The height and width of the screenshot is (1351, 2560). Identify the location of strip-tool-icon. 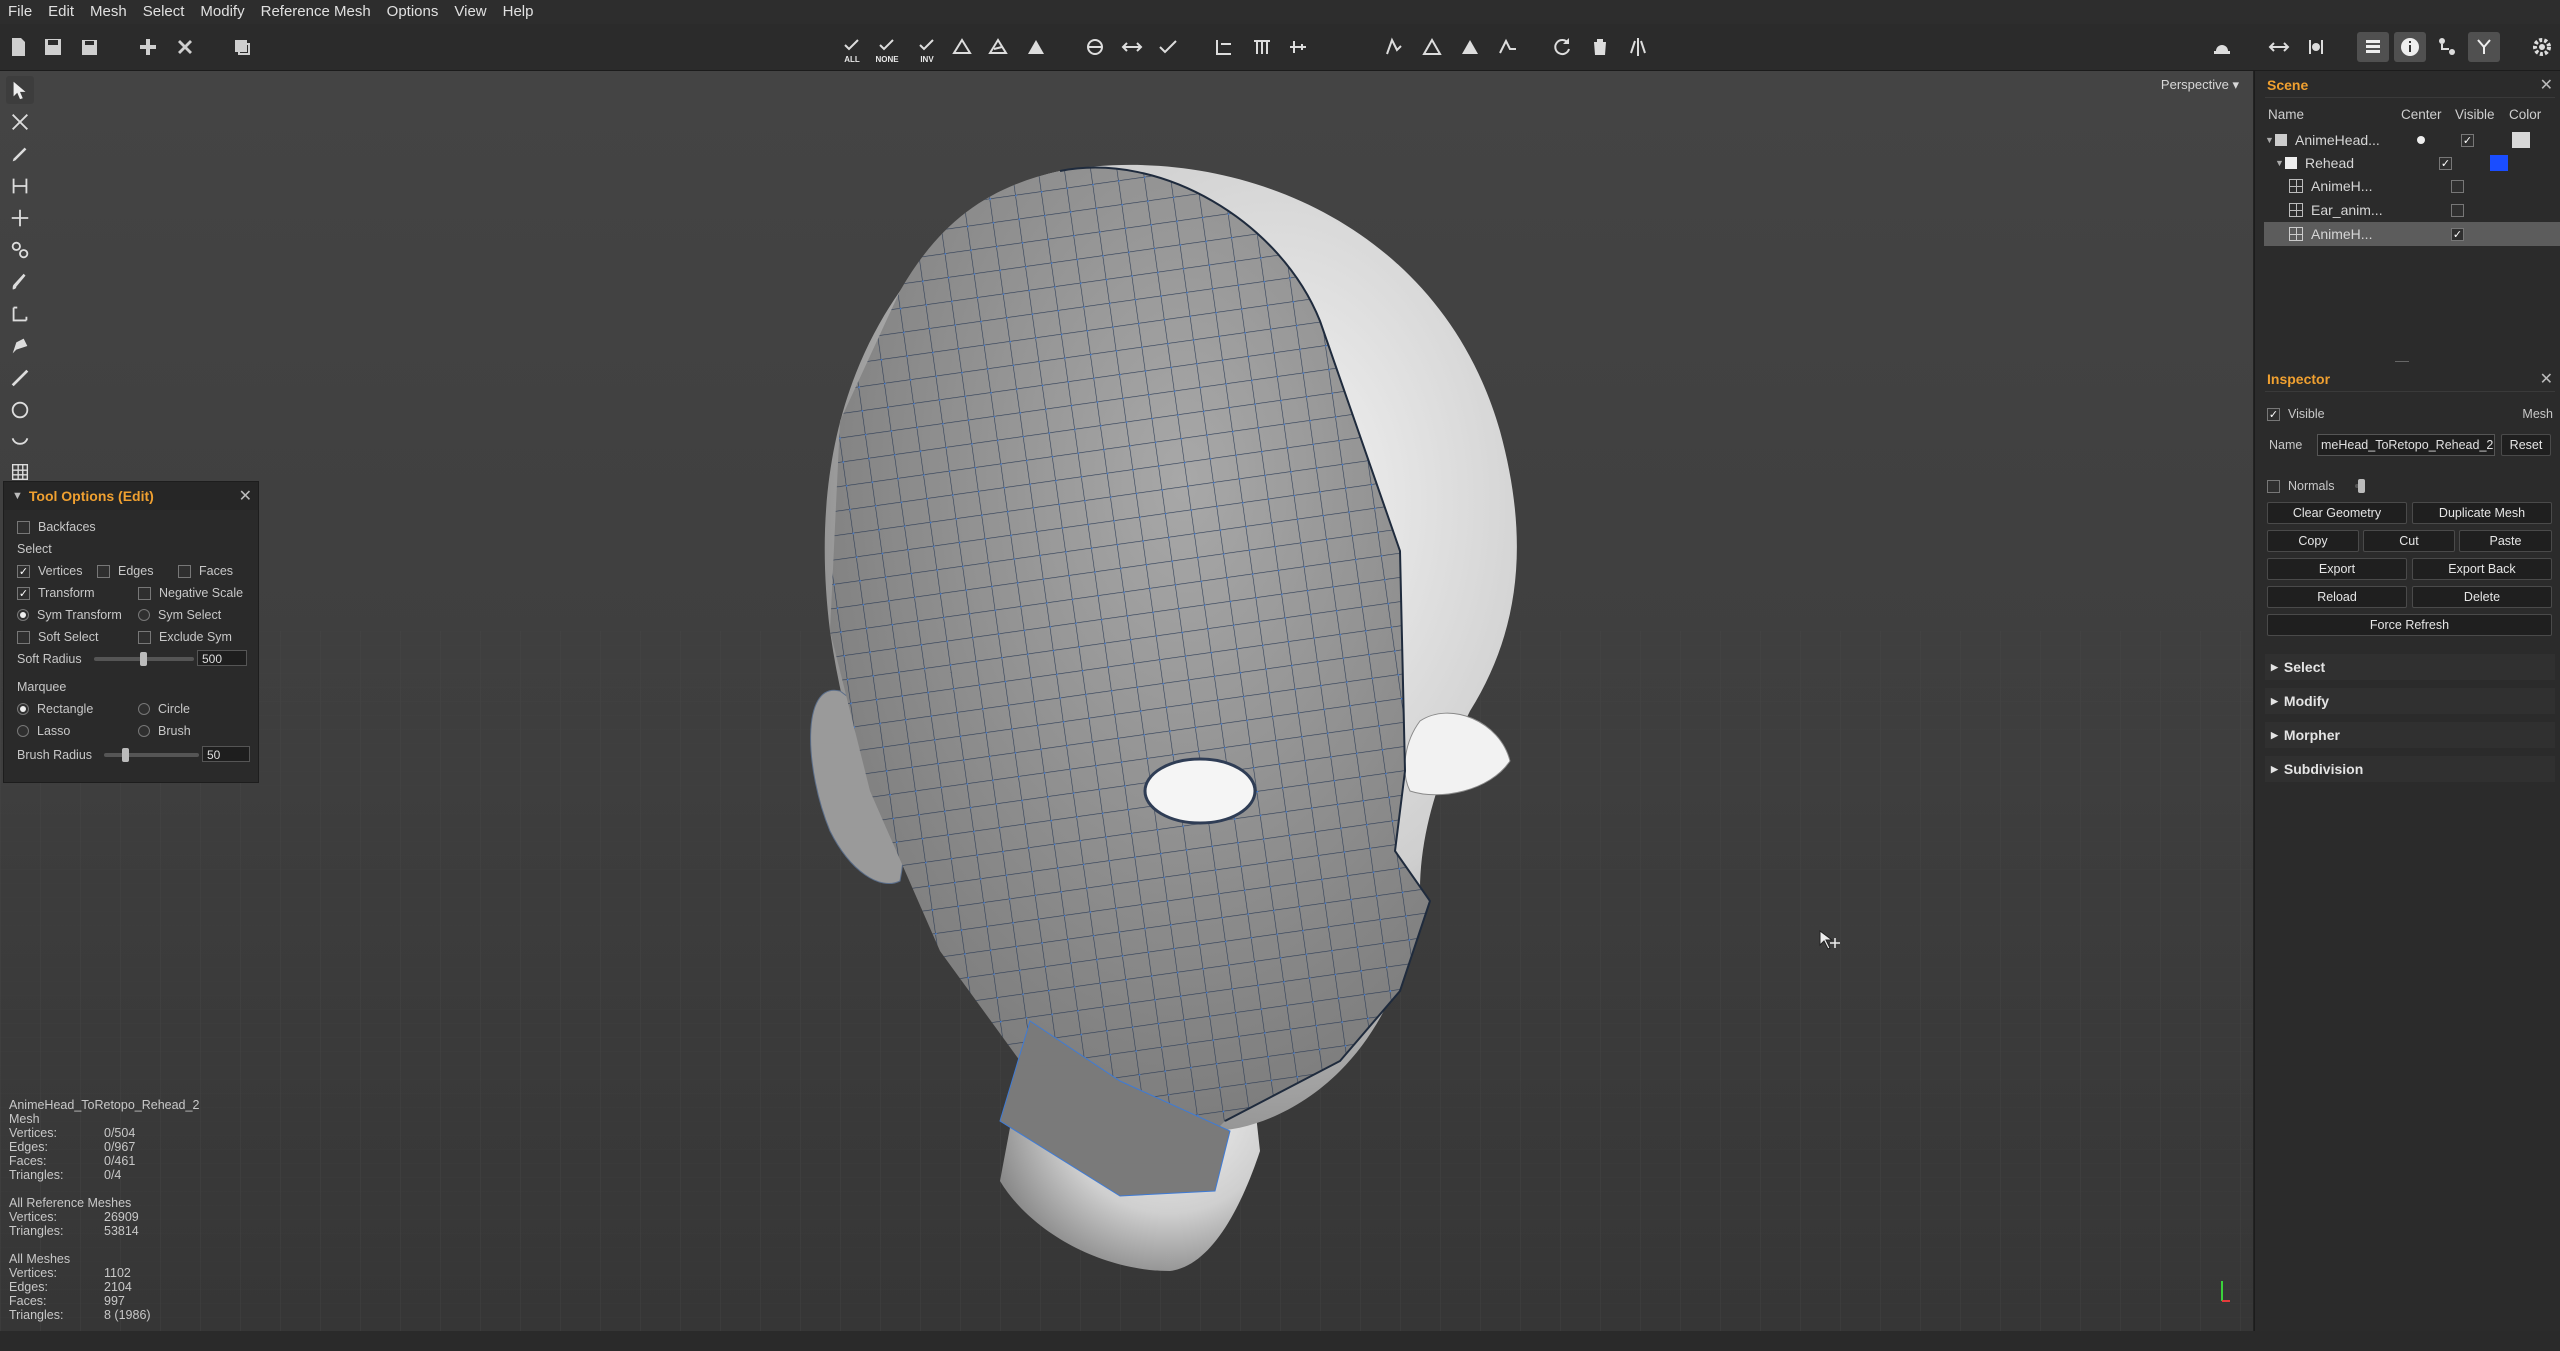
(20, 250).